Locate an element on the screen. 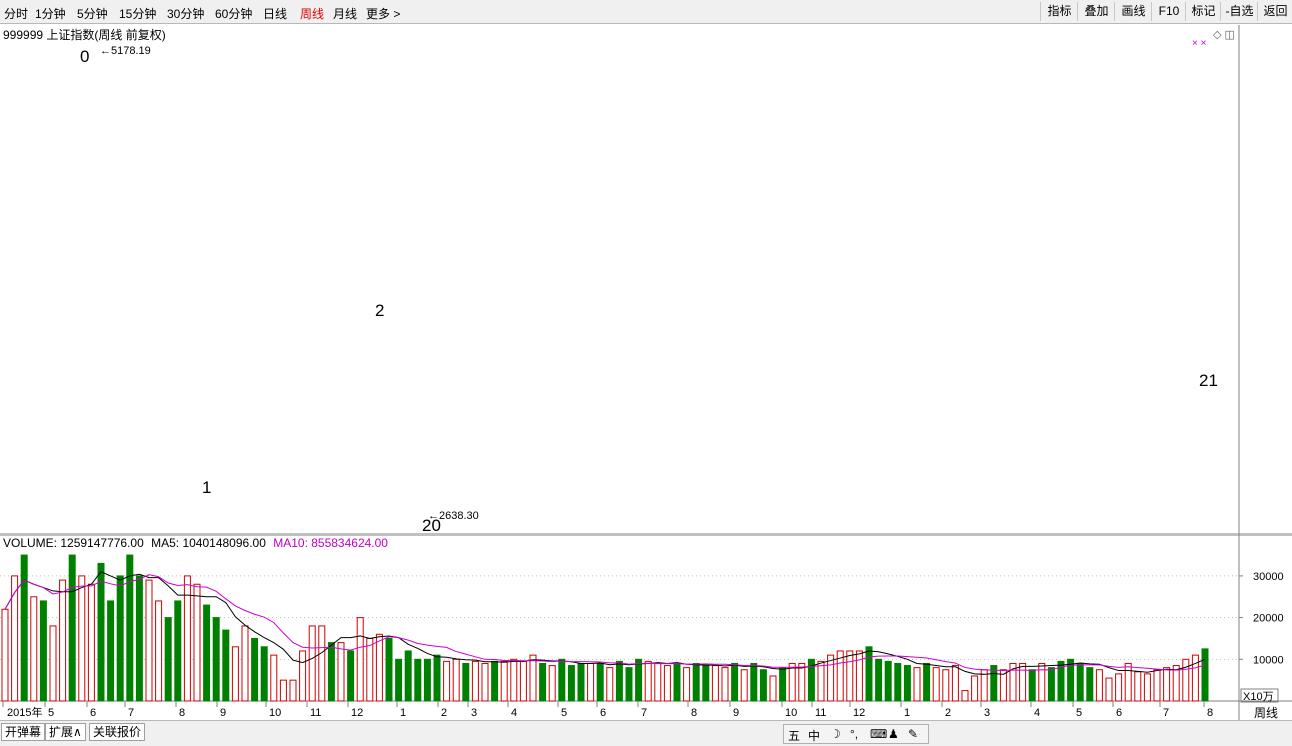  x-tick-label: 2015年 is located at coordinates (24, 712).